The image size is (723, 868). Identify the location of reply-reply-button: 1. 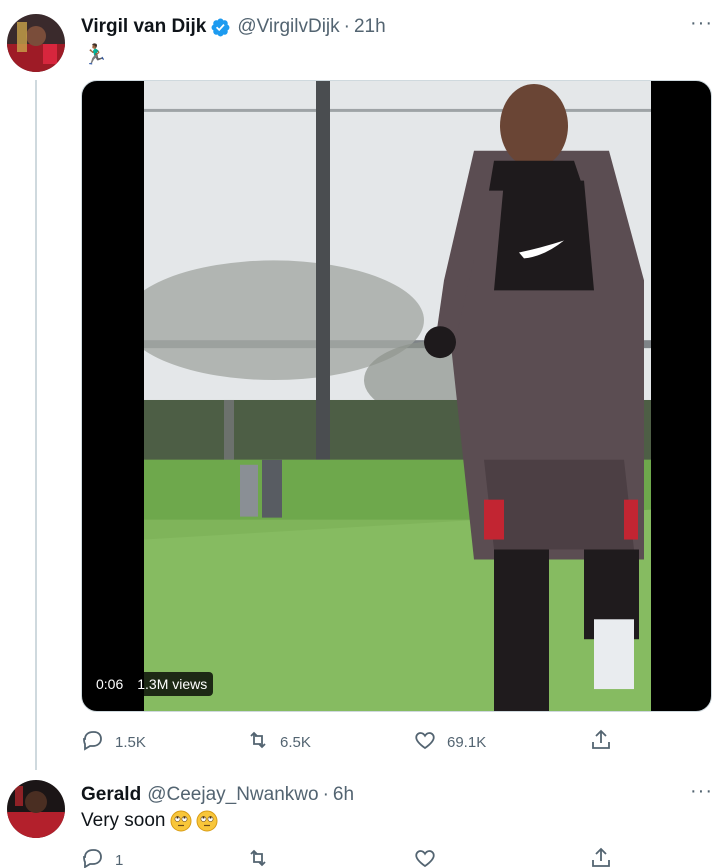
(102, 857).